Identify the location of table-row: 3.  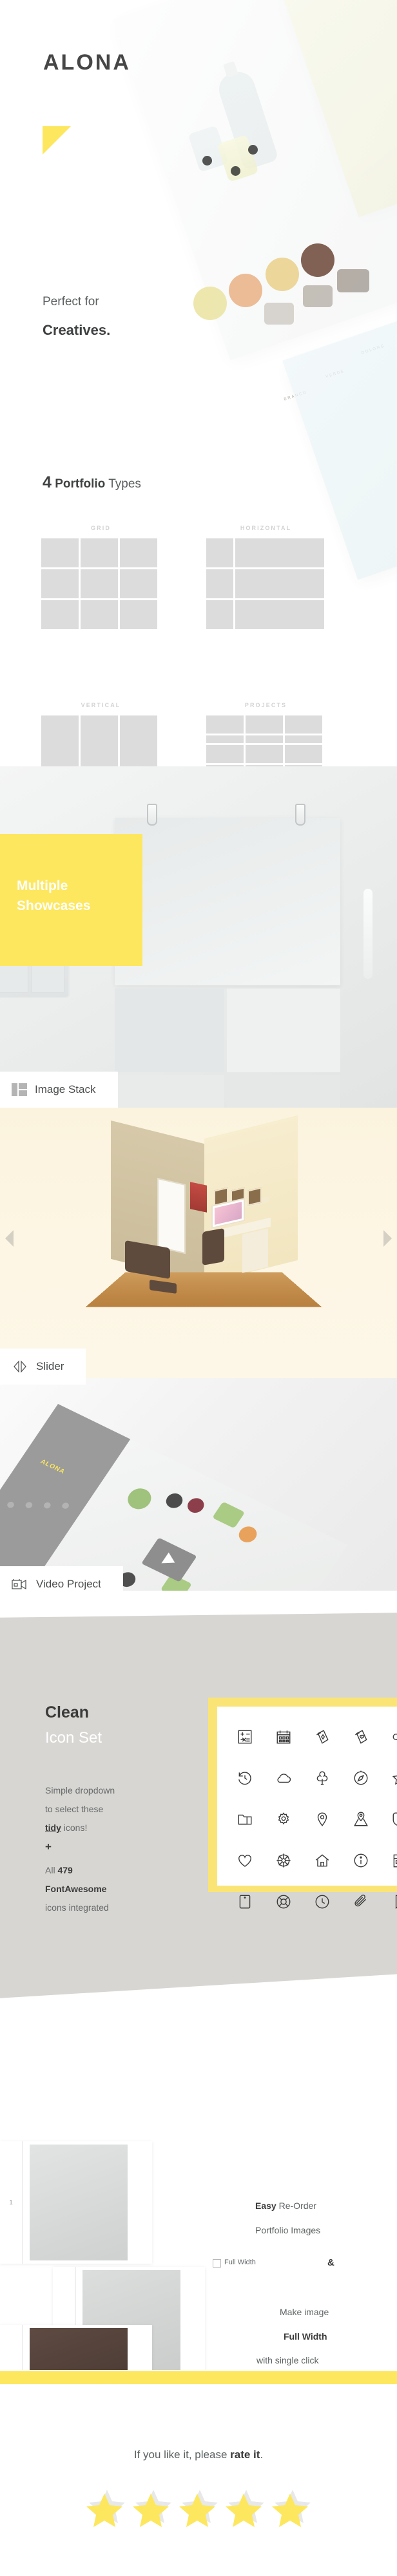
(76, 2347).